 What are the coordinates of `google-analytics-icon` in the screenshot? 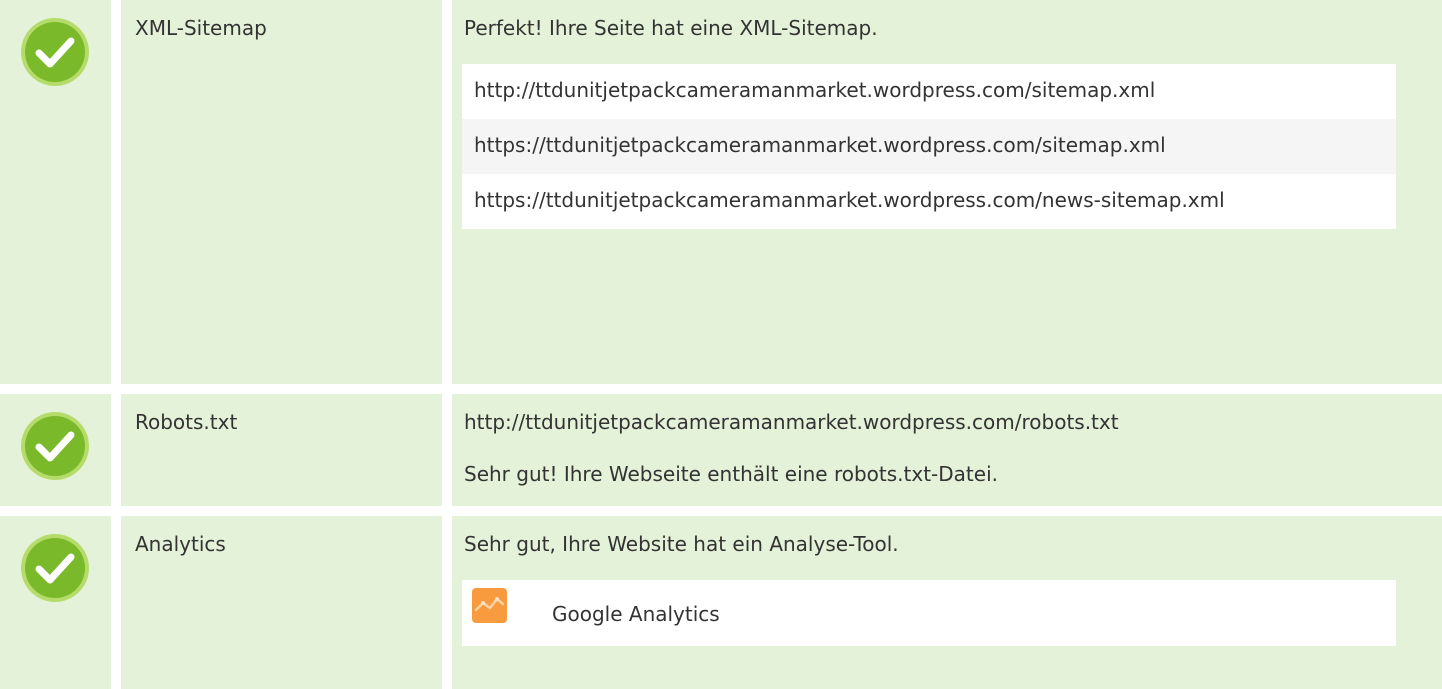 It's located at (489, 605).